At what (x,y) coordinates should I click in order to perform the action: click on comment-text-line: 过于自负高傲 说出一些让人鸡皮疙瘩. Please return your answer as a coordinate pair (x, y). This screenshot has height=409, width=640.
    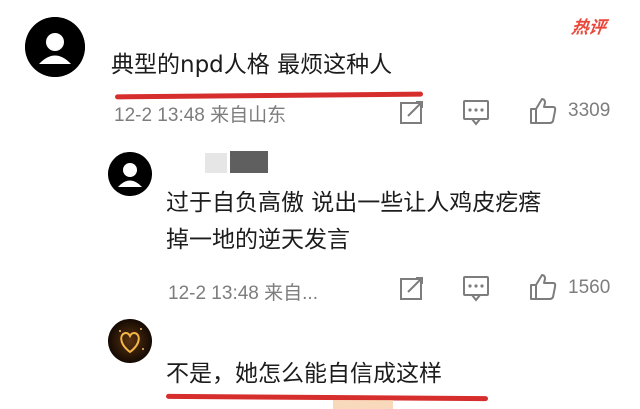
    Looking at the image, I should click on (354, 203).